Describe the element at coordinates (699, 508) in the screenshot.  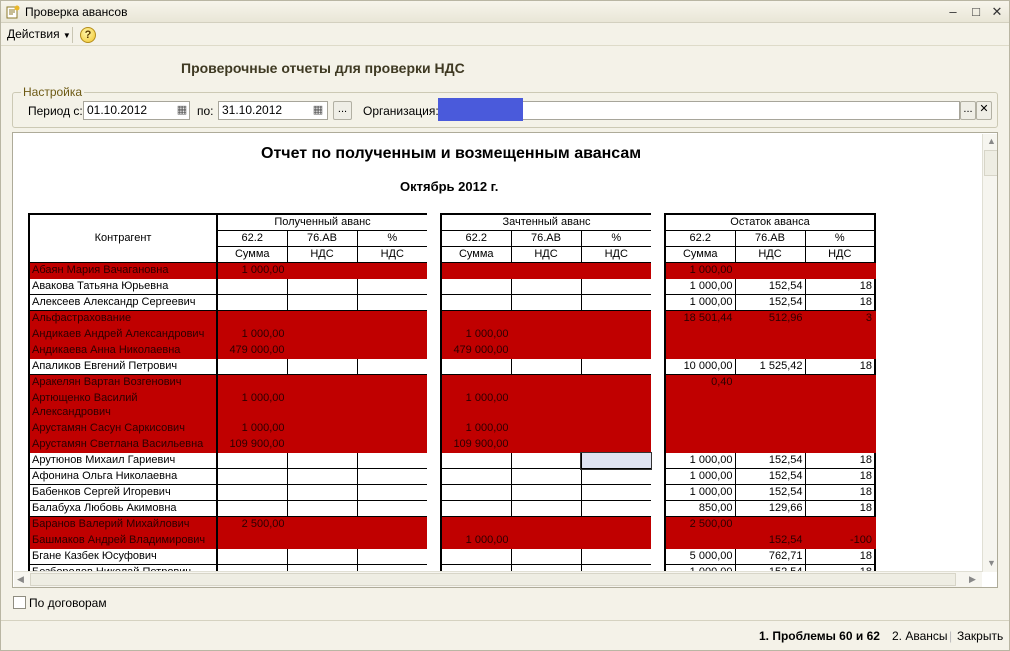
I see `balance-sum-cell: 850,00` at that location.